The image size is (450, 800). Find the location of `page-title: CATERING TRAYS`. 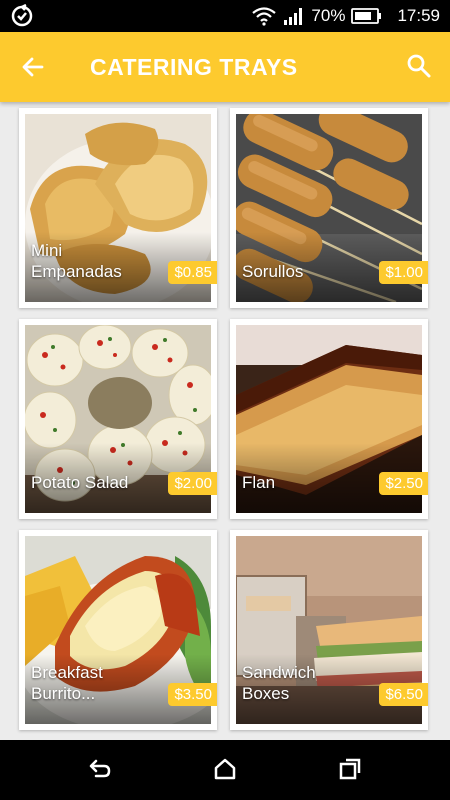

page-title: CATERING TRAYS is located at coordinates (194, 67).